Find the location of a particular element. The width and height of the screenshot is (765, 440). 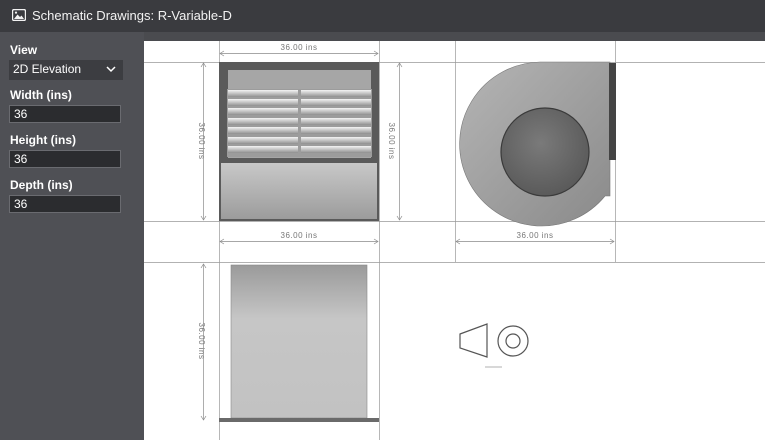

dim-back-left: 36.00 ins is located at coordinates (201, 341).